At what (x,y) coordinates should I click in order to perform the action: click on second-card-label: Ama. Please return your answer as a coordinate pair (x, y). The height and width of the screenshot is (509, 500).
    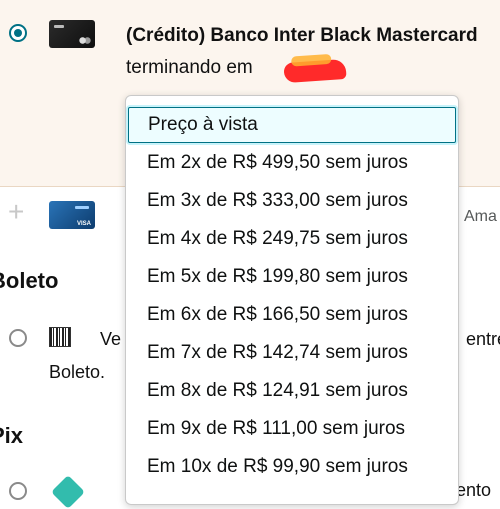
    Looking at the image, I should click on (480, 216).